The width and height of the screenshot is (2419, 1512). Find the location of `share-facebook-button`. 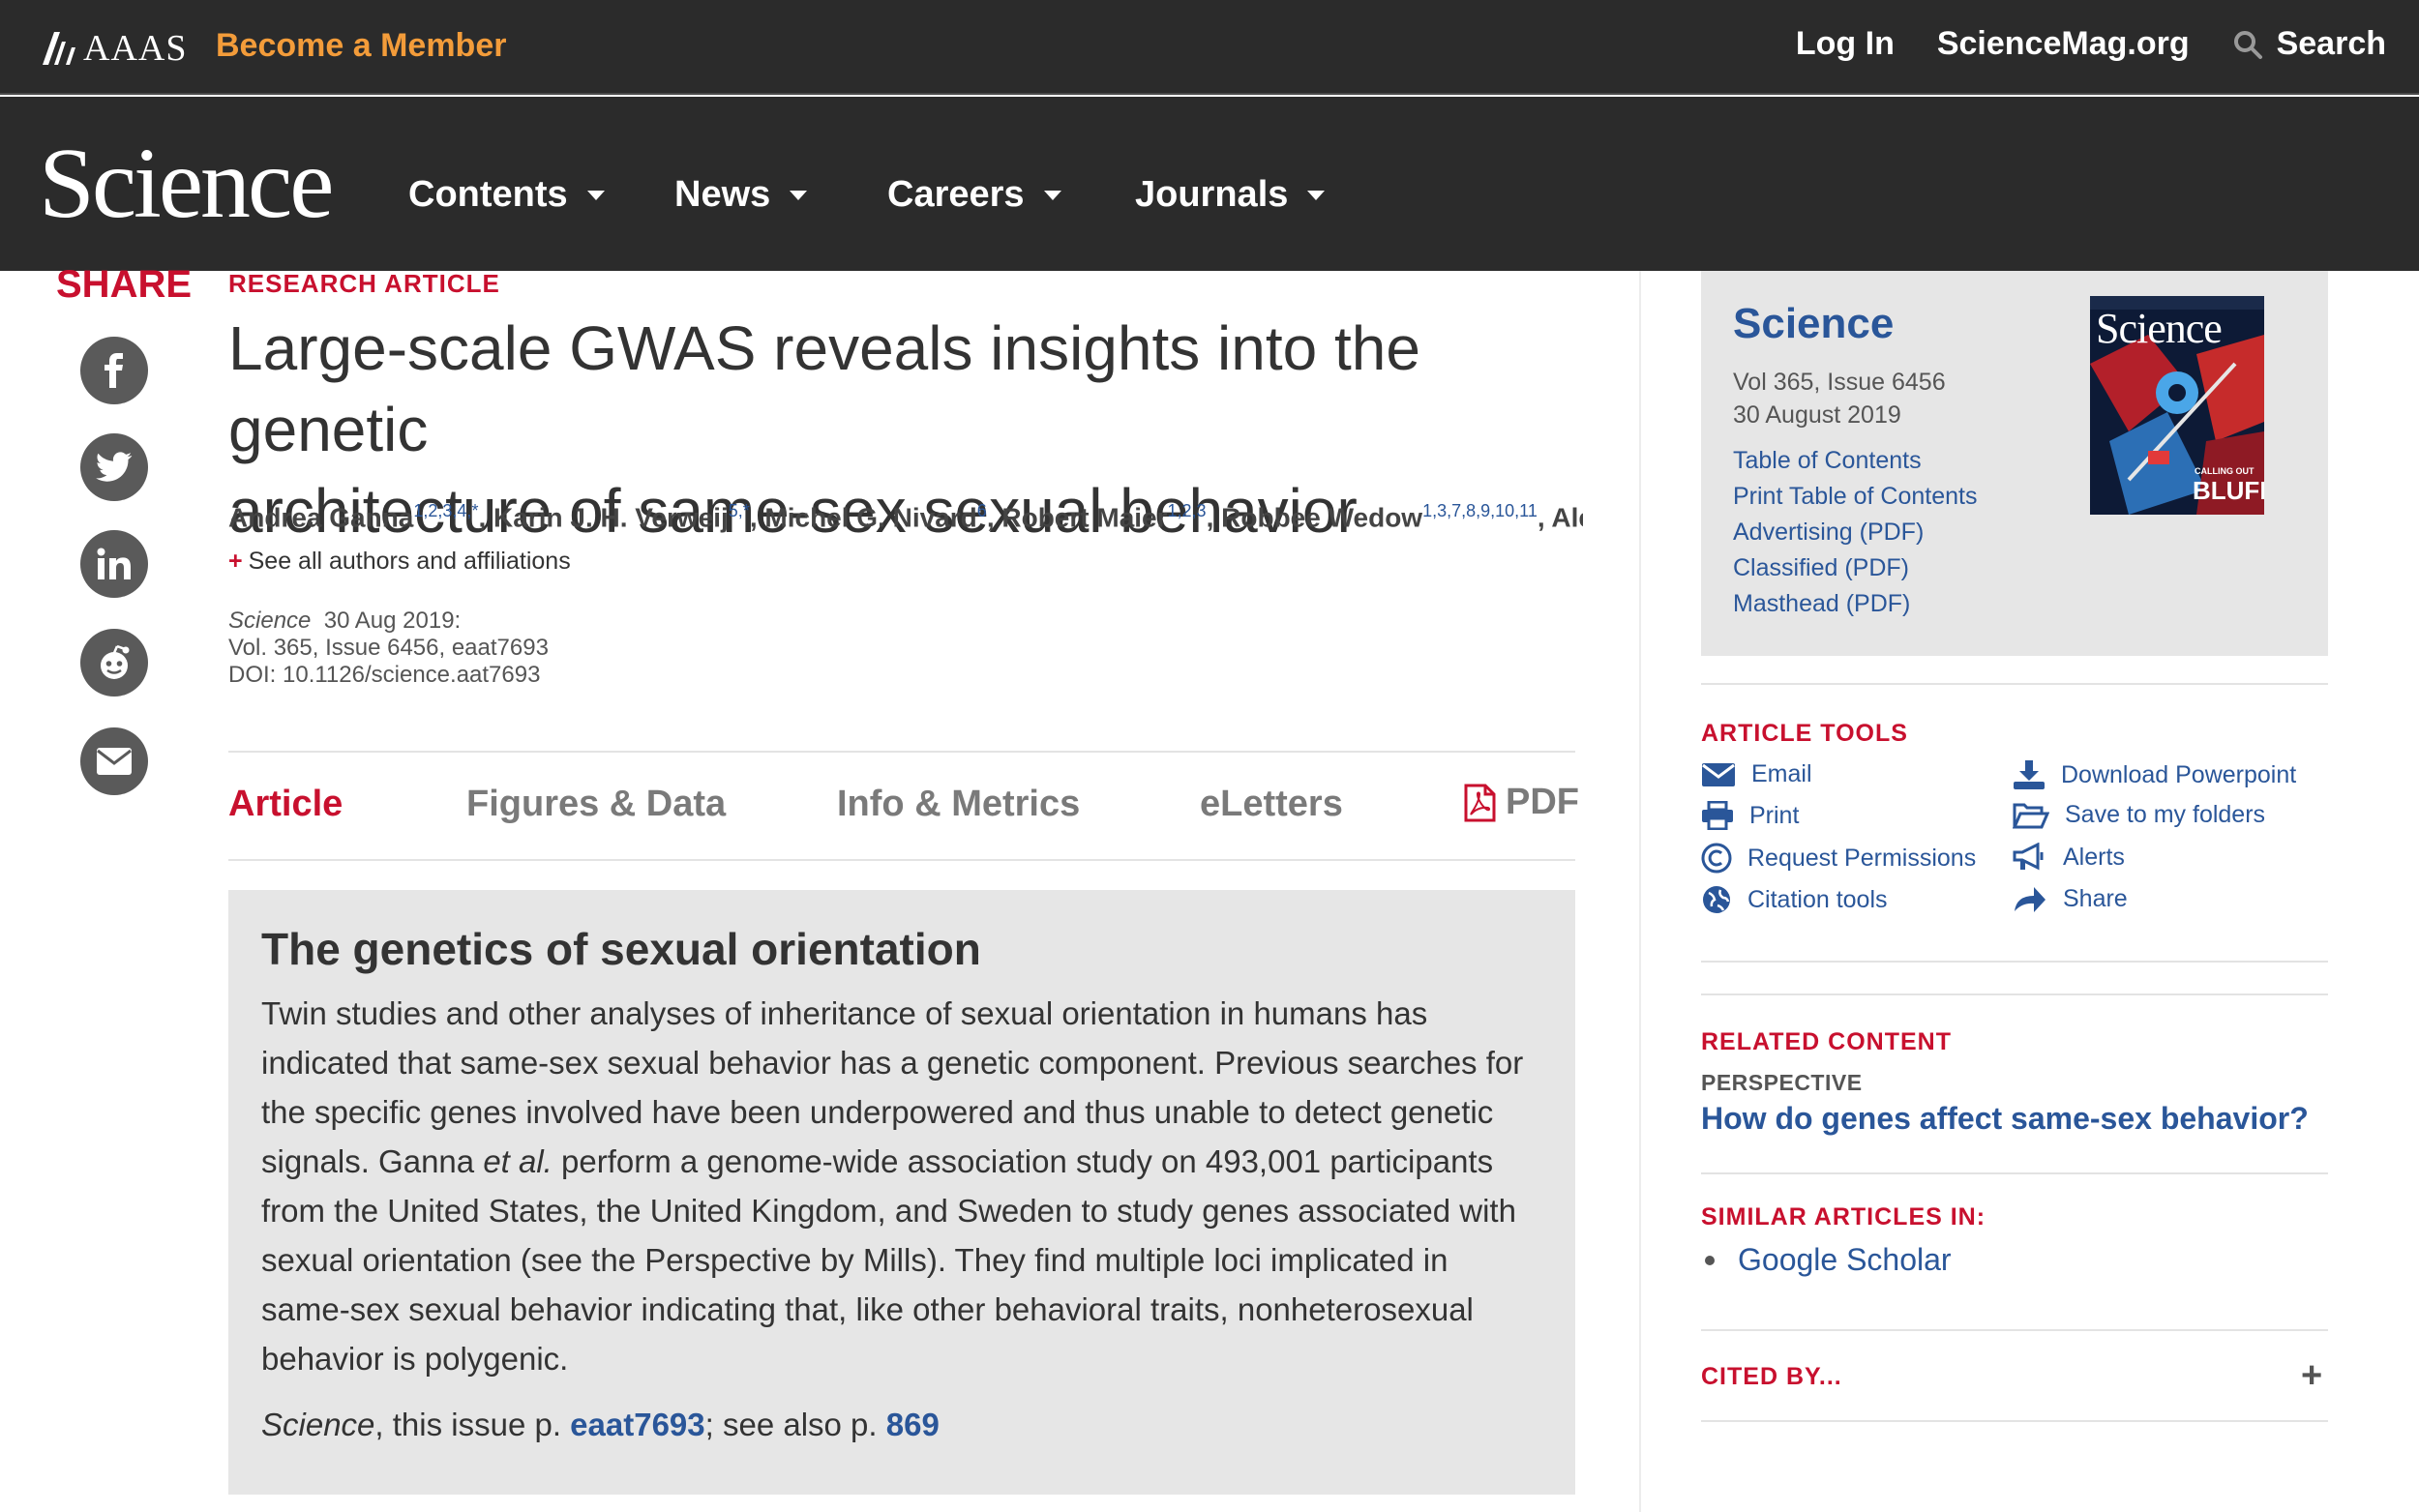

share-facebook-button is located at coordinates (114, 371).